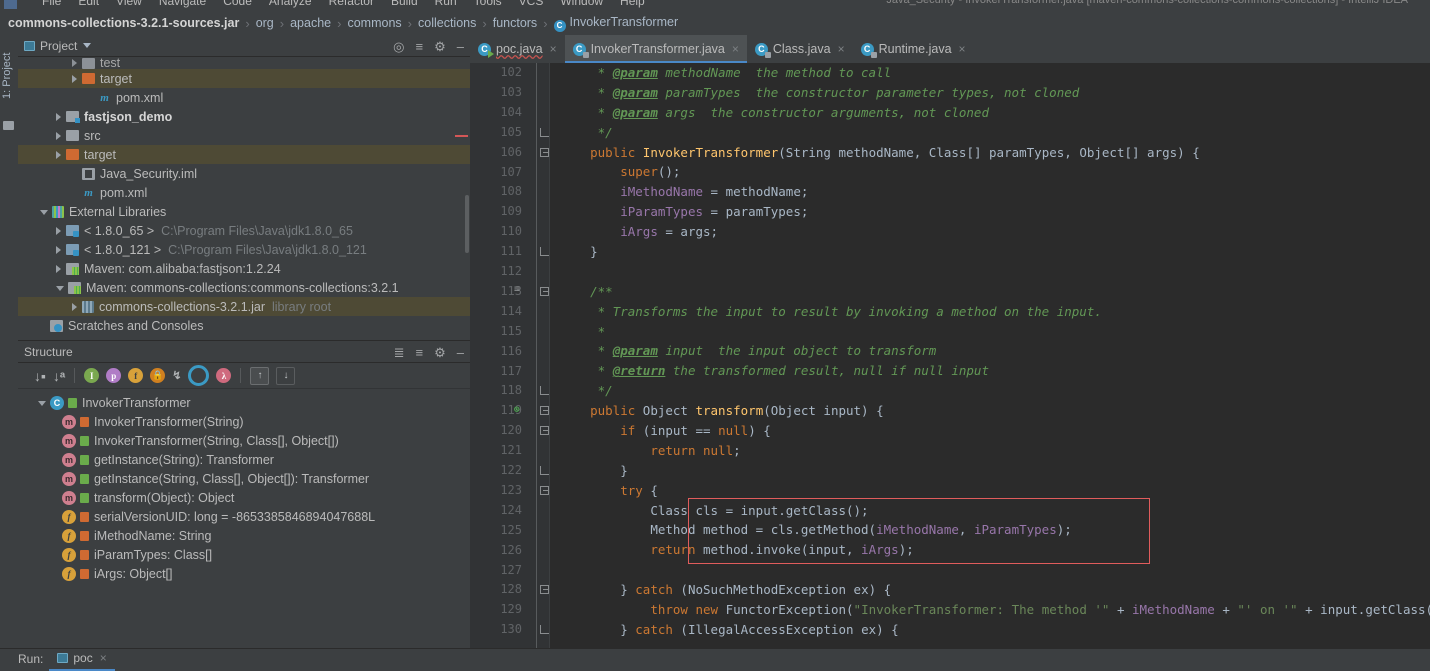 The height and width of the screenshot is (671, 1430). What do you see at coordinates (182, 4) in the screenshot?
I see `menu-item-navigate: Navigate` at bounding box center [182, 4].